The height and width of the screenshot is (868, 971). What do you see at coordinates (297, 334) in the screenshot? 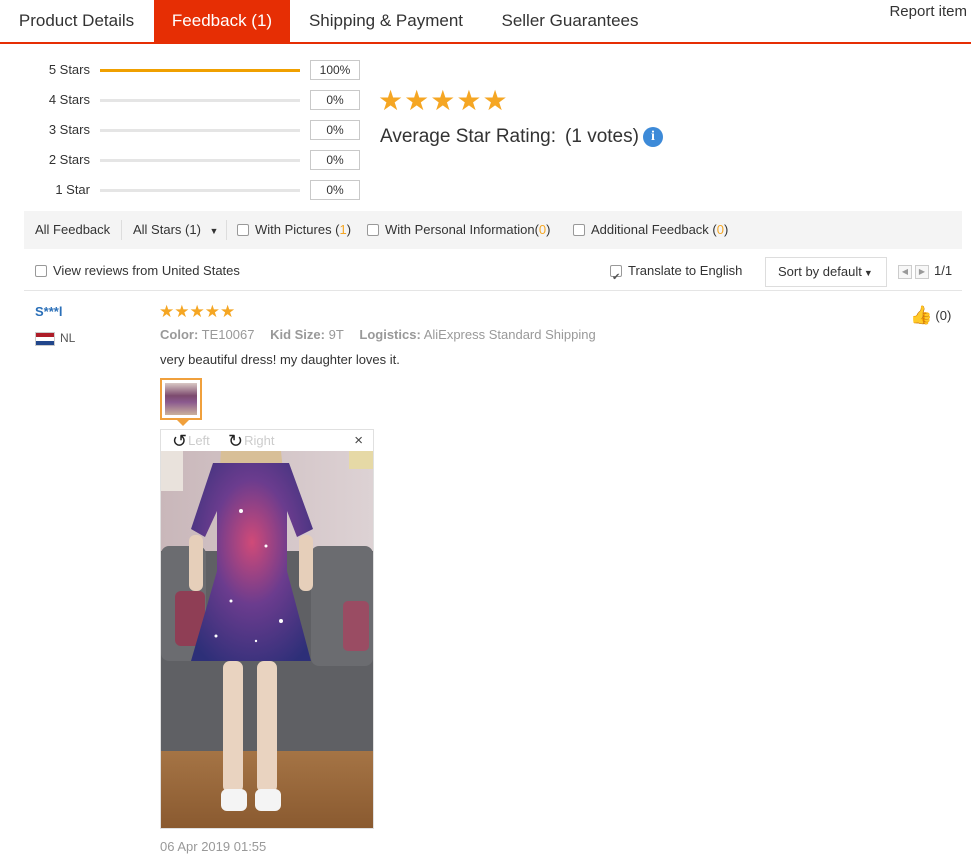
I see `size-label: Kid Size:` at bounding box center [297, 334].